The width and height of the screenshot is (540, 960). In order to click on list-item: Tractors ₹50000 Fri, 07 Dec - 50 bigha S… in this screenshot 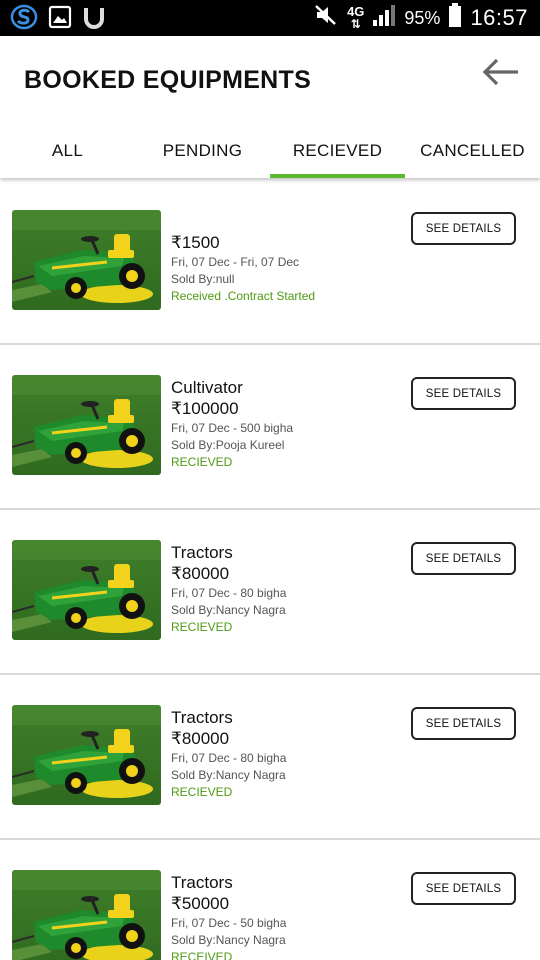, I will do `click(270, 900)`.